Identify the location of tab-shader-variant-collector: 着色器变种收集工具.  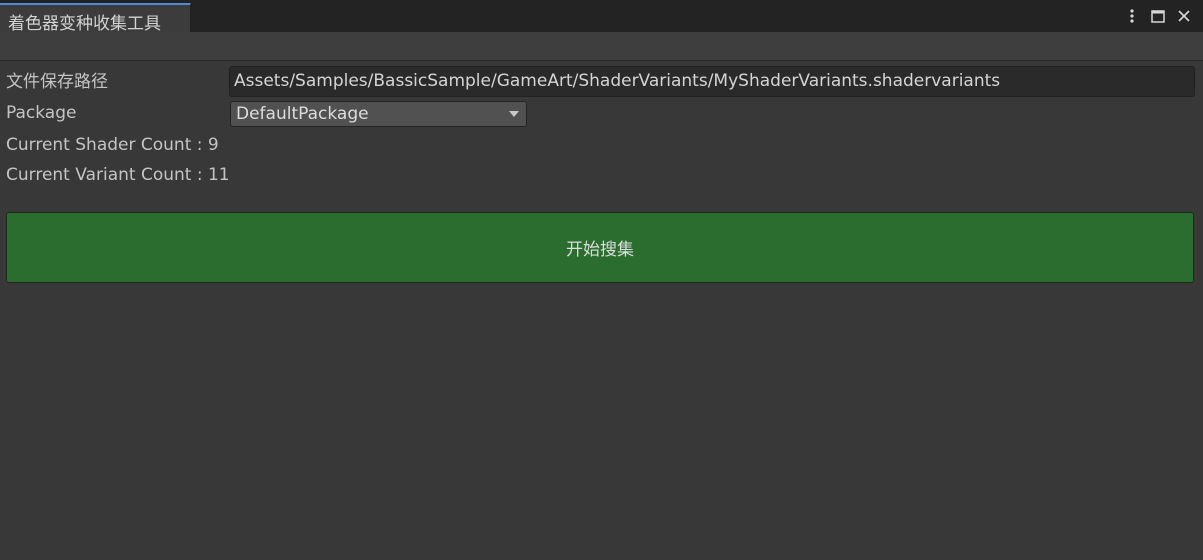
(95, 18).